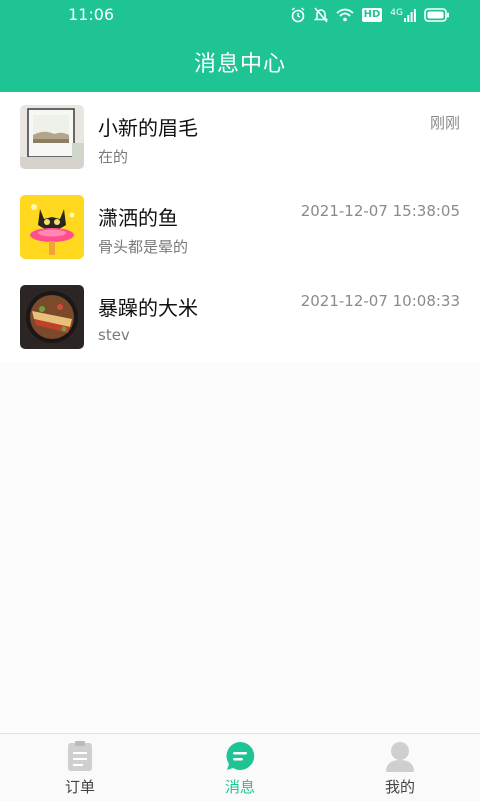 This screenshot has width=480, height=801. What do you see at coordinates (240, 15) in the screenshot?
I see `status-bar: 11:06 HD 4G` at bounding box center [240, 15].